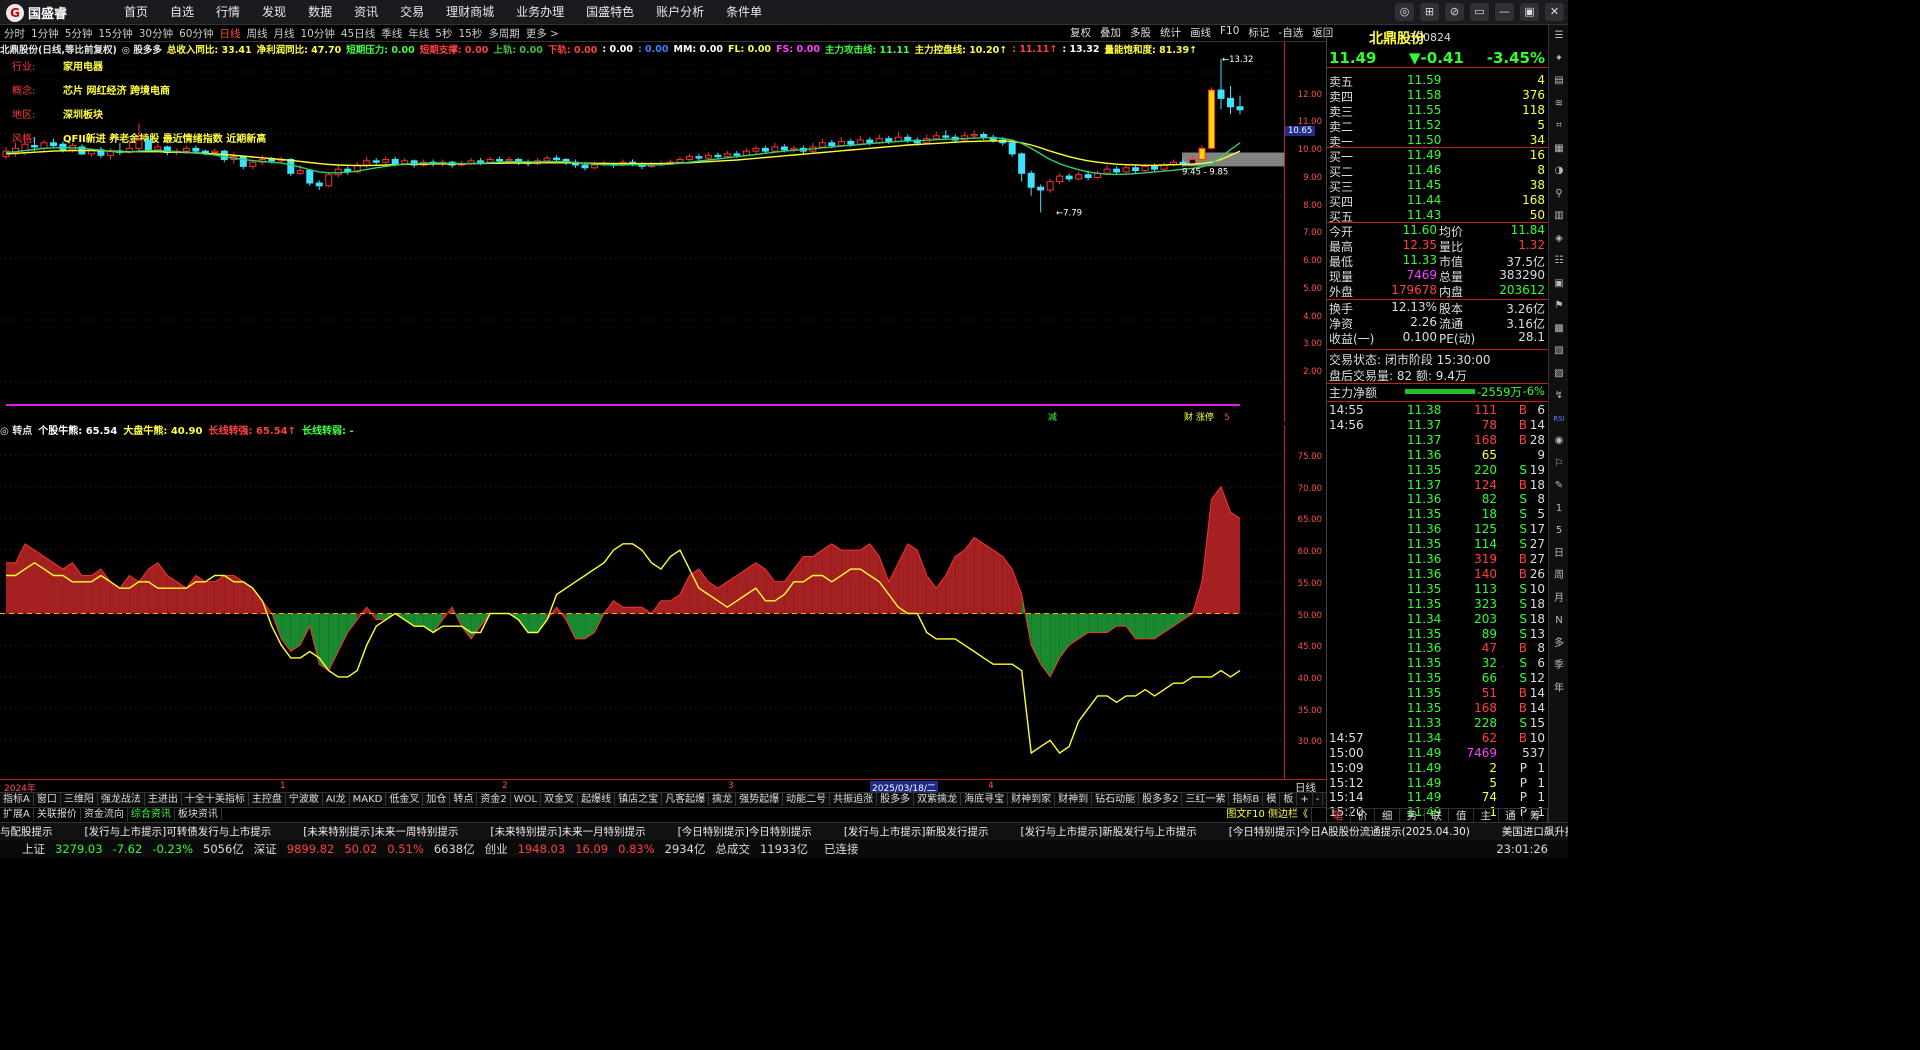 This screenshot has width=1920, height=1050. Describe the element at coordinates (320, 12) in the screenshot. I see `nav-item: 数据` at that location.